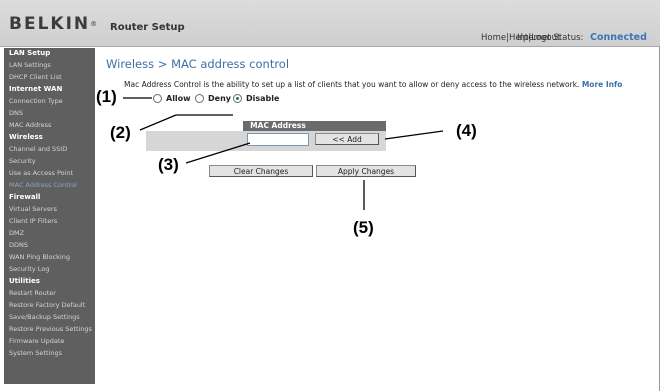  What do you see at coordinates (237, 98) in the screenshot?
I see `disable-radio` at bounding box center [237, 98].